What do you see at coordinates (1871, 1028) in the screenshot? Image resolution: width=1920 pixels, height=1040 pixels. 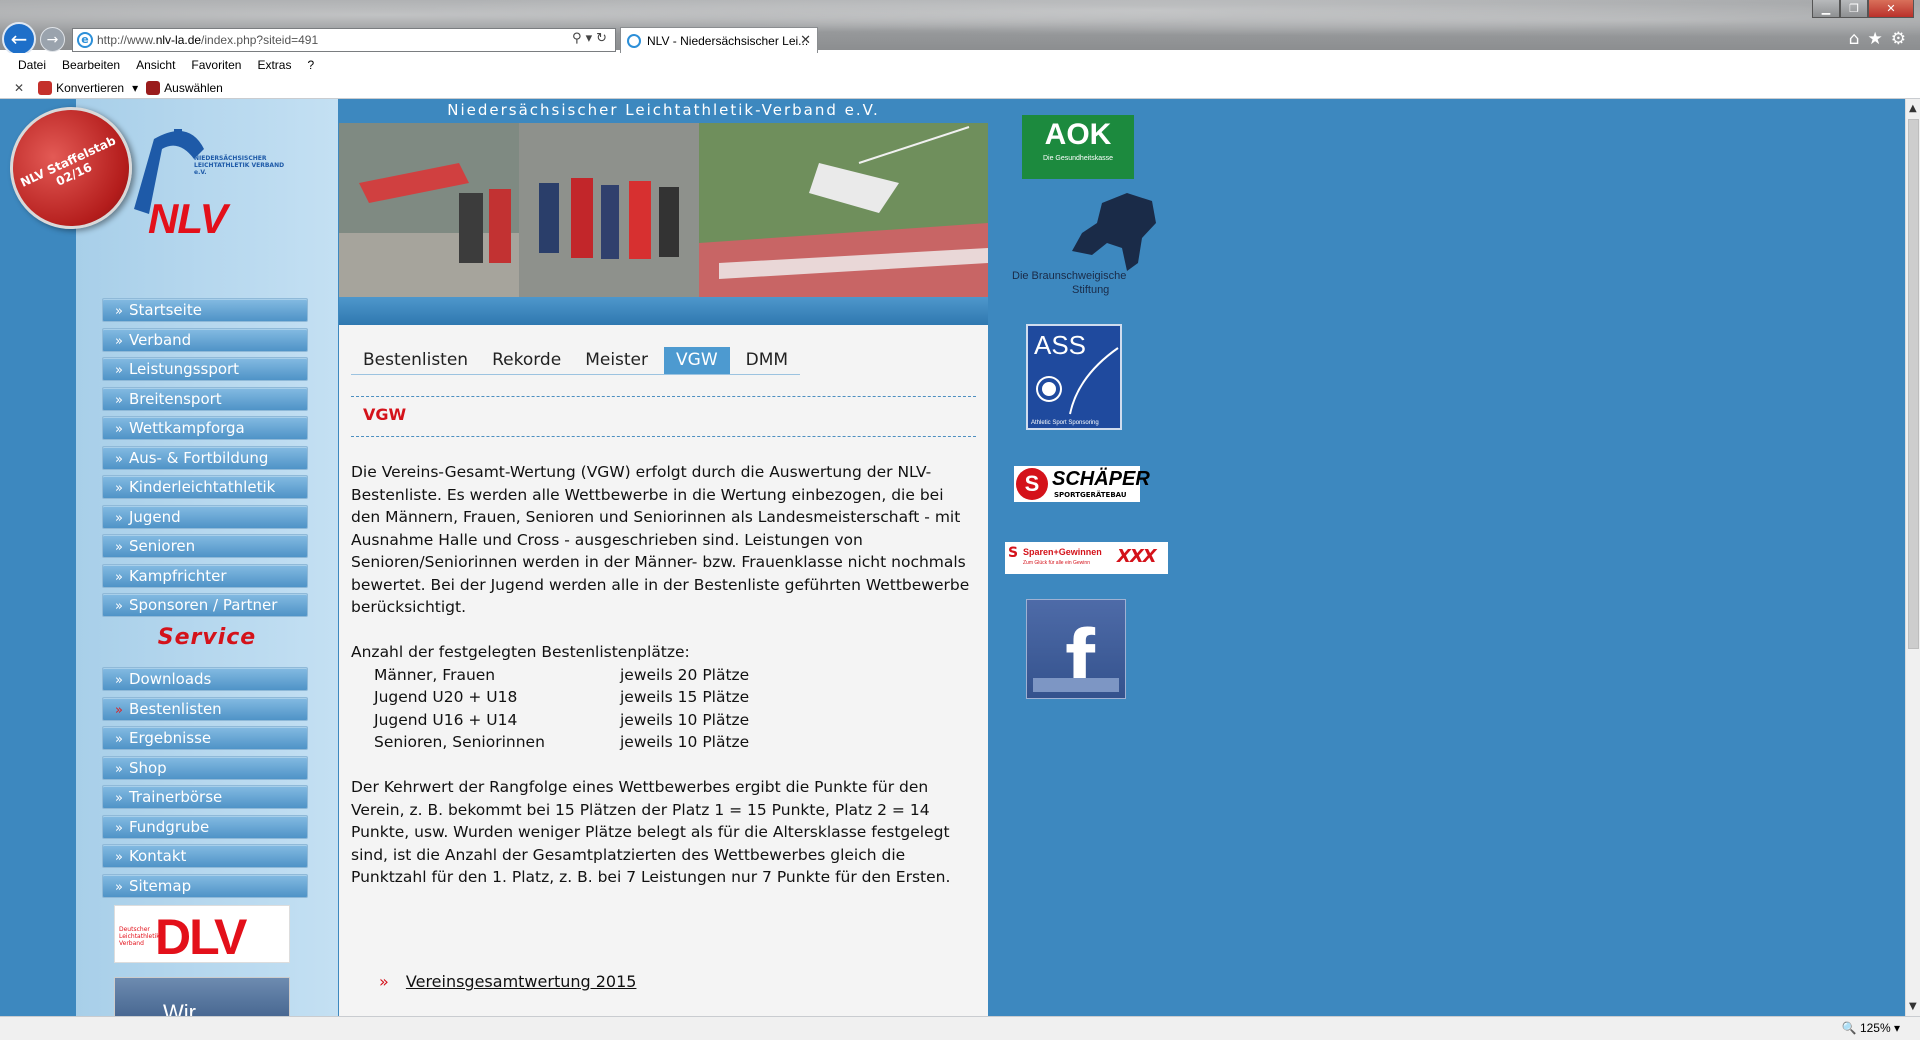 I see `zoom-level: 🔍 125% ▾` at bounding box center [1871, 1028].